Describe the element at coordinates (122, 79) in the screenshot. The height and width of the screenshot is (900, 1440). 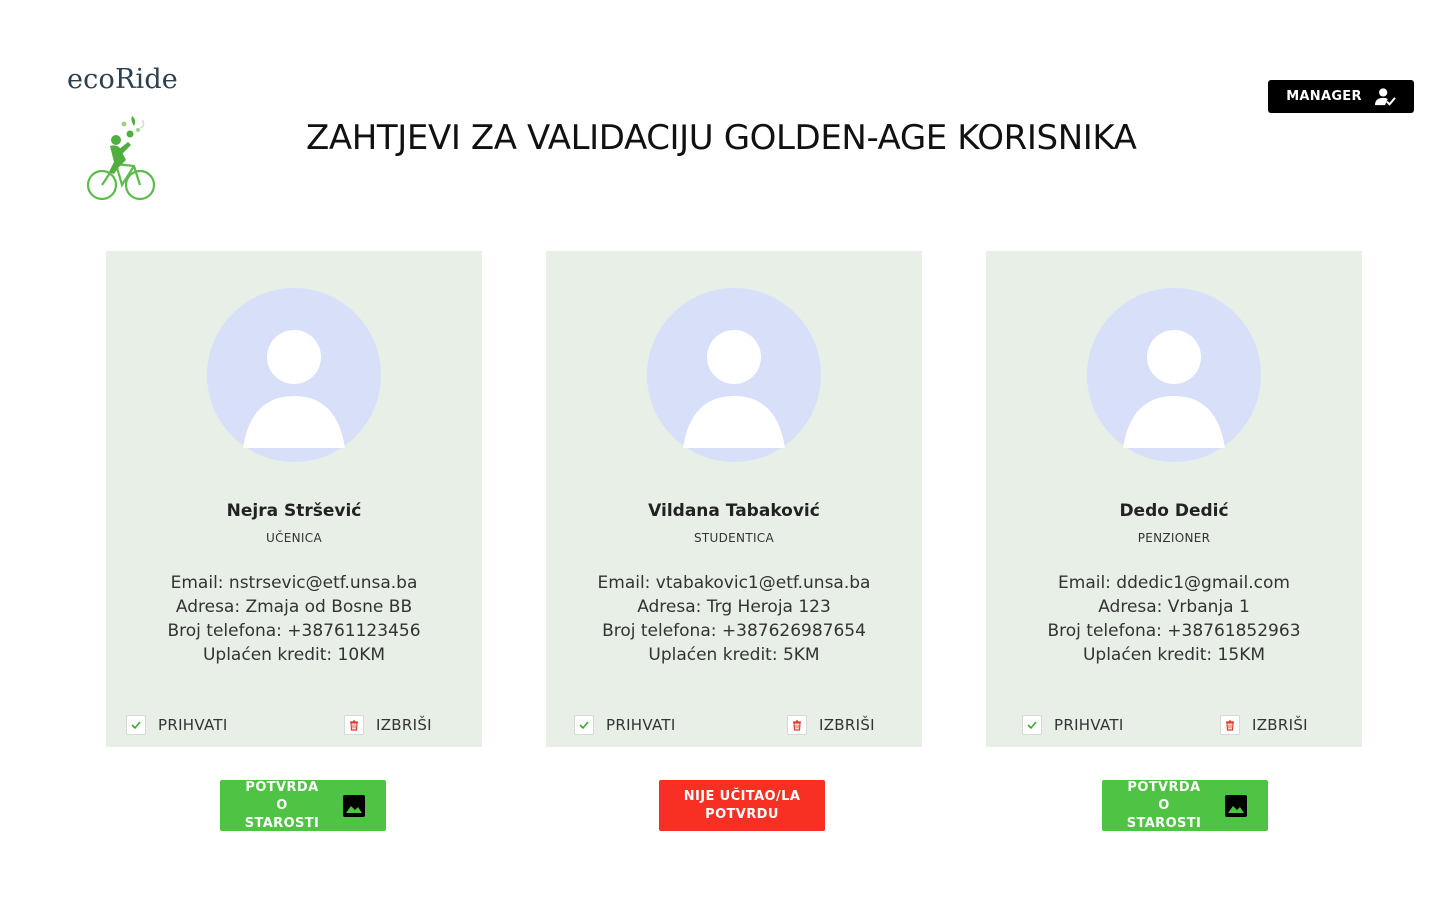
I see `brand-logo-text: ecoRide` at that location.